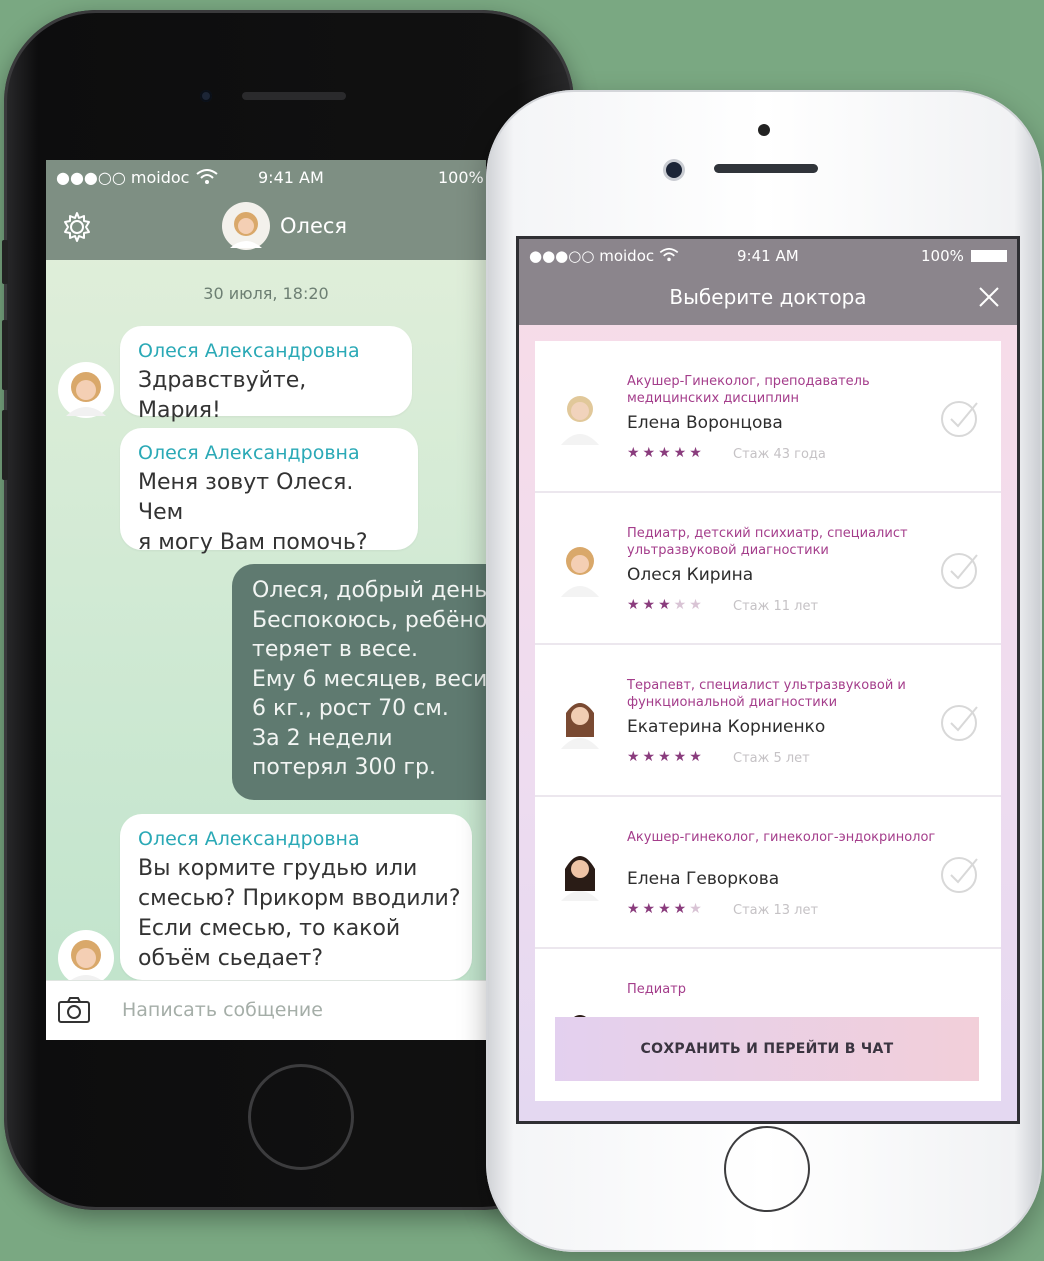 The height and width of the screenshot is (1261, 1044). I want to click on screen-header: Выберите доктора, so click(768, 299).